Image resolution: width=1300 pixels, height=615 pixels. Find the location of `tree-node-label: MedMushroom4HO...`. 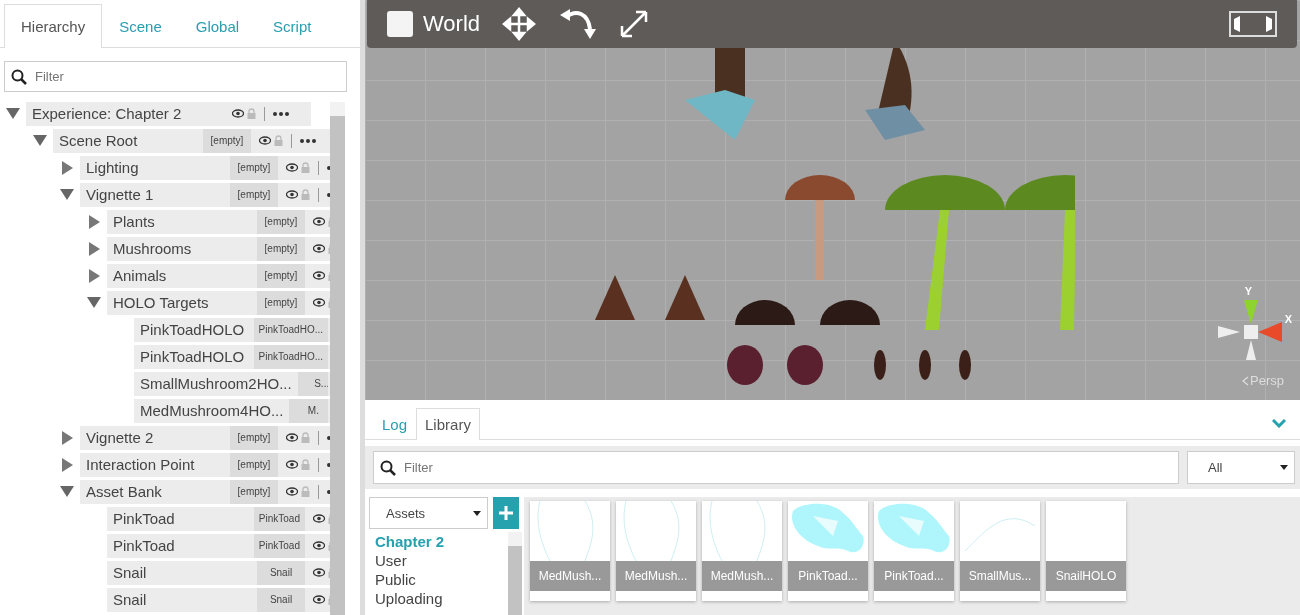

tree-node-label: MedMushroom4HO... is located at coordinates (212, 410).